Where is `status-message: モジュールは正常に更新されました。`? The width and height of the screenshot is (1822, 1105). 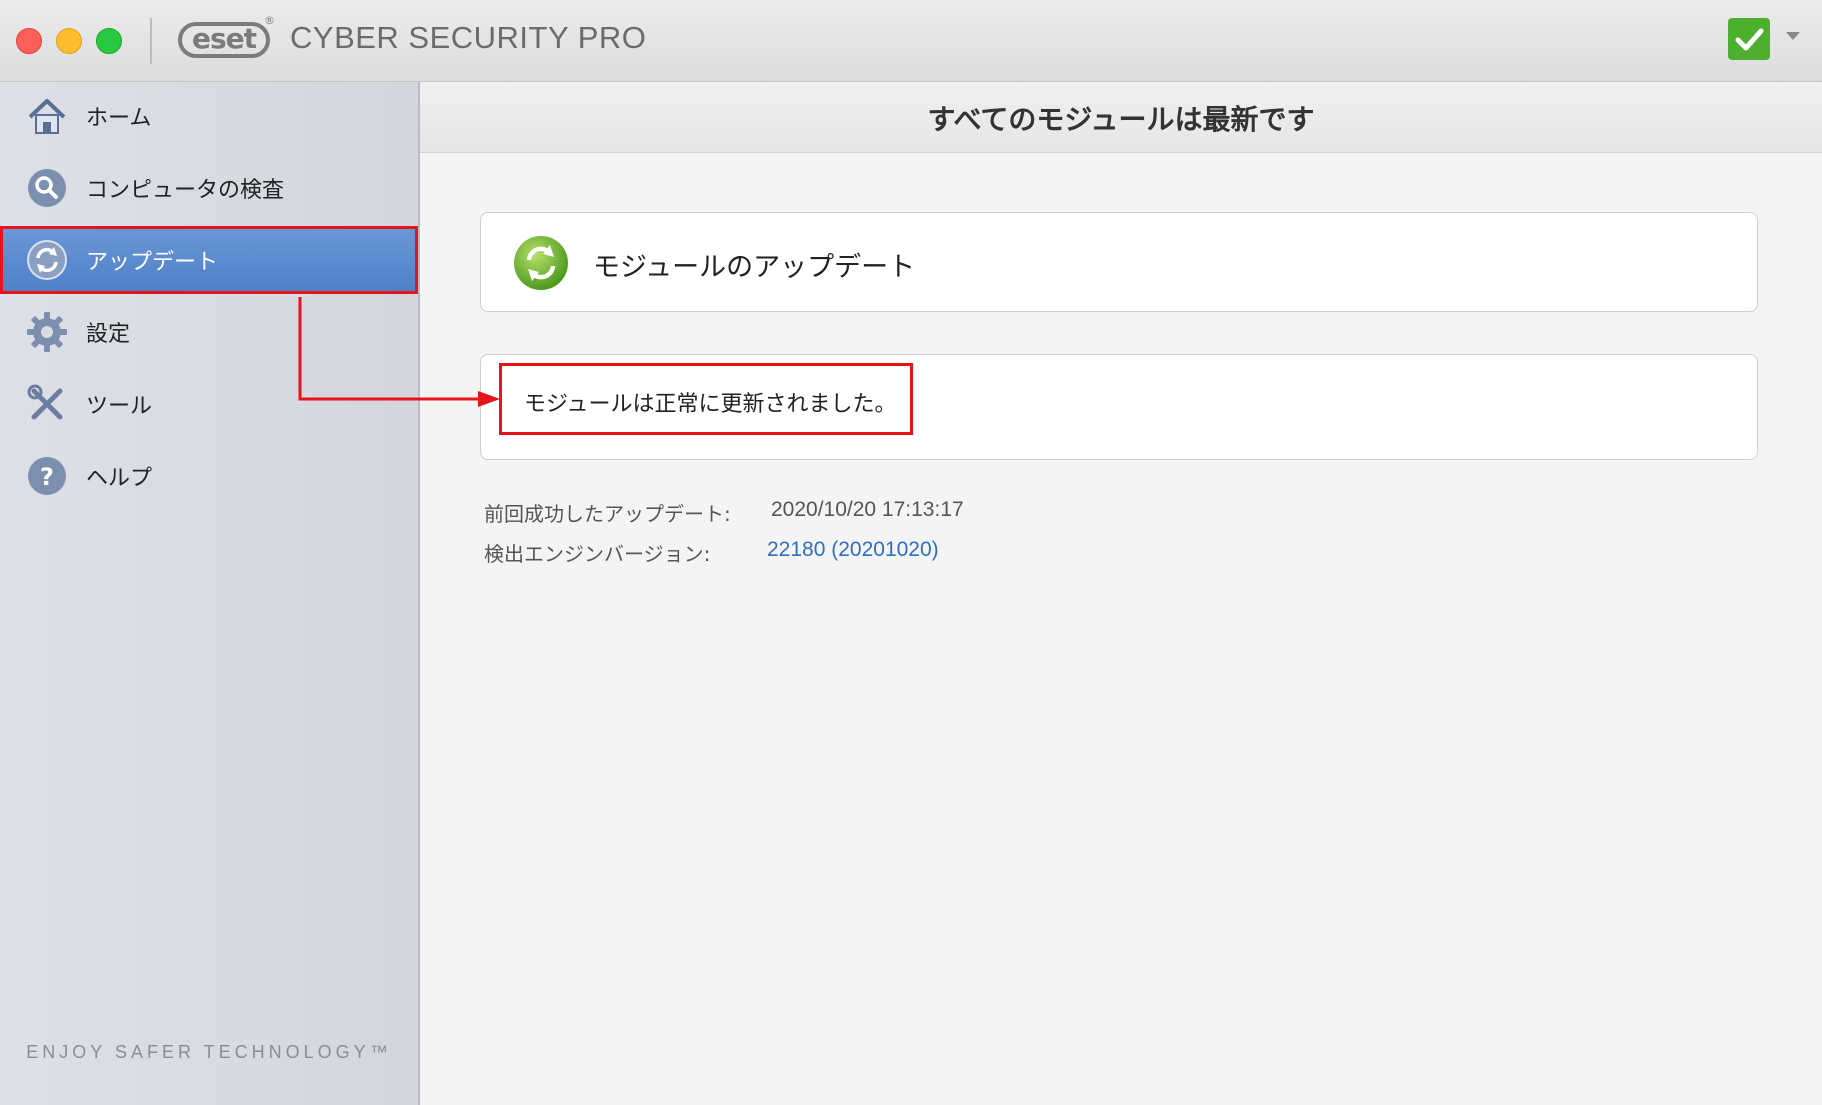
status-message: モジュールは正常に更新されました。 is located at coordinates (710, 404).